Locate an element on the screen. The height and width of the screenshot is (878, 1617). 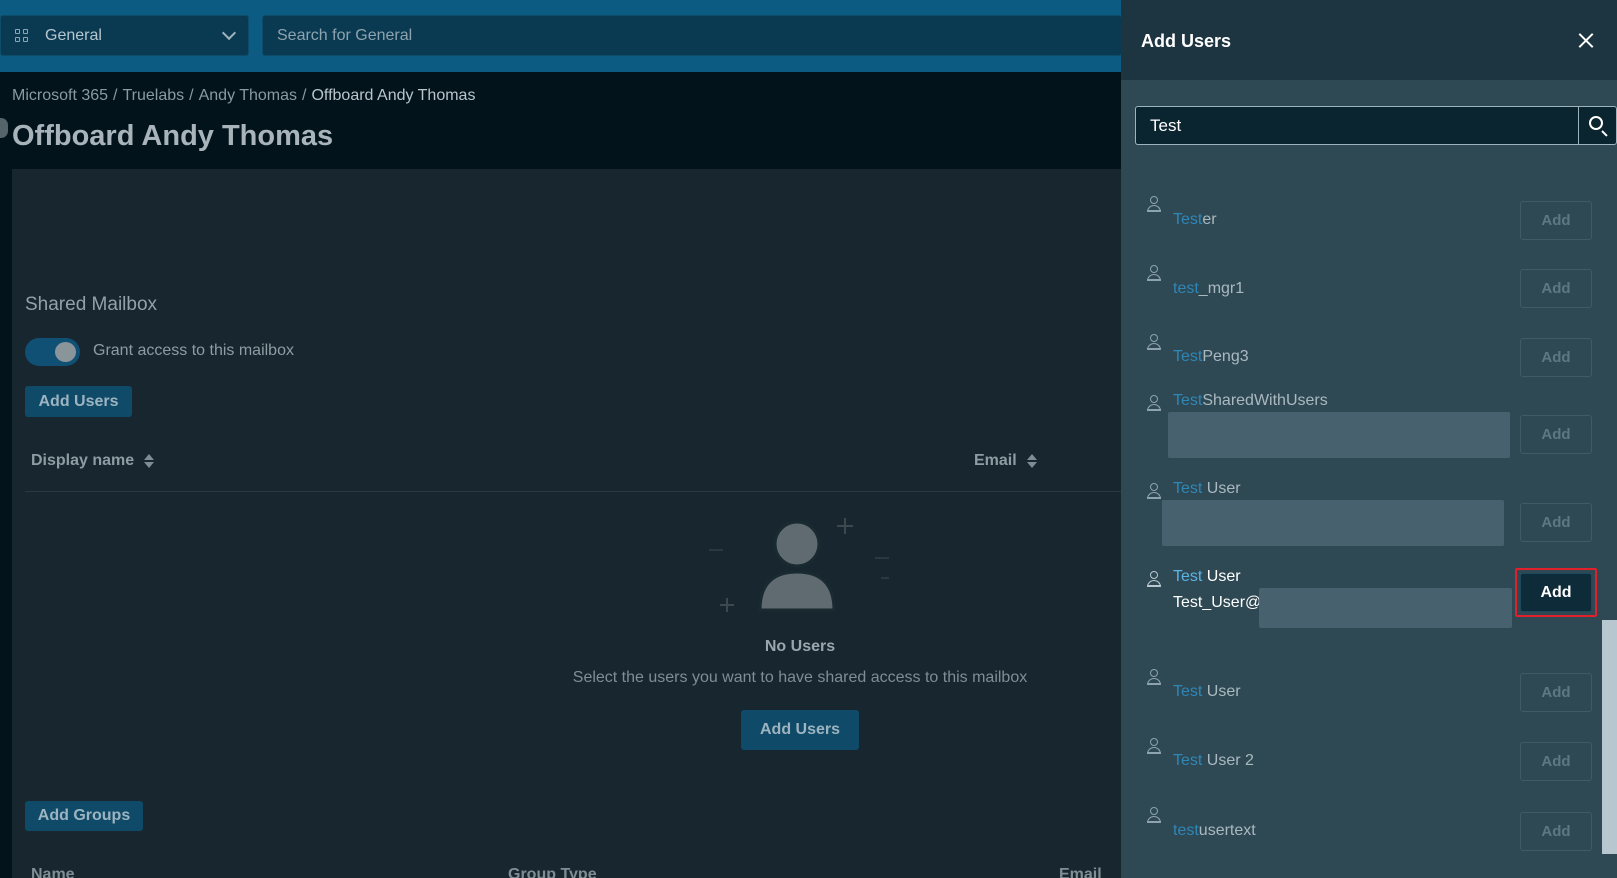
user-name: test_mgr1 is located at coordinates (1208, 289).